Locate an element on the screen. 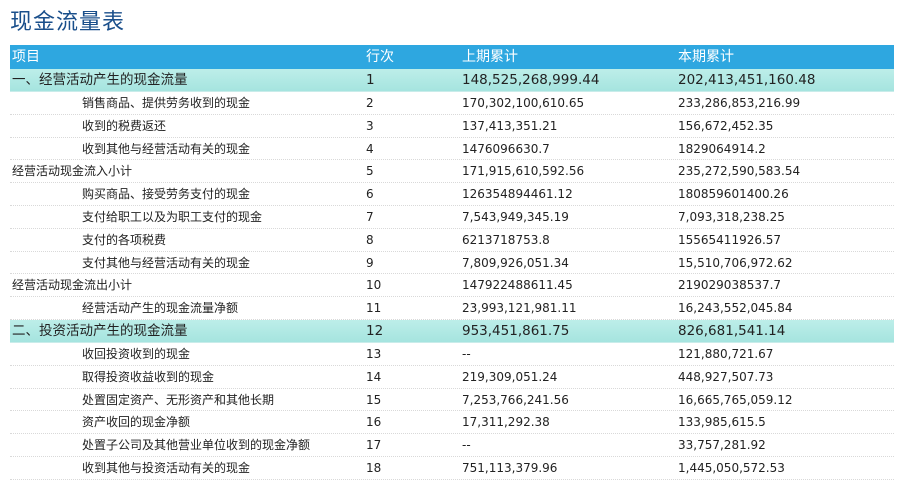 This screenshot has width=908, height=496. row-prior-value: 7,253,766,241.56 is located at coordinates (515, 399).